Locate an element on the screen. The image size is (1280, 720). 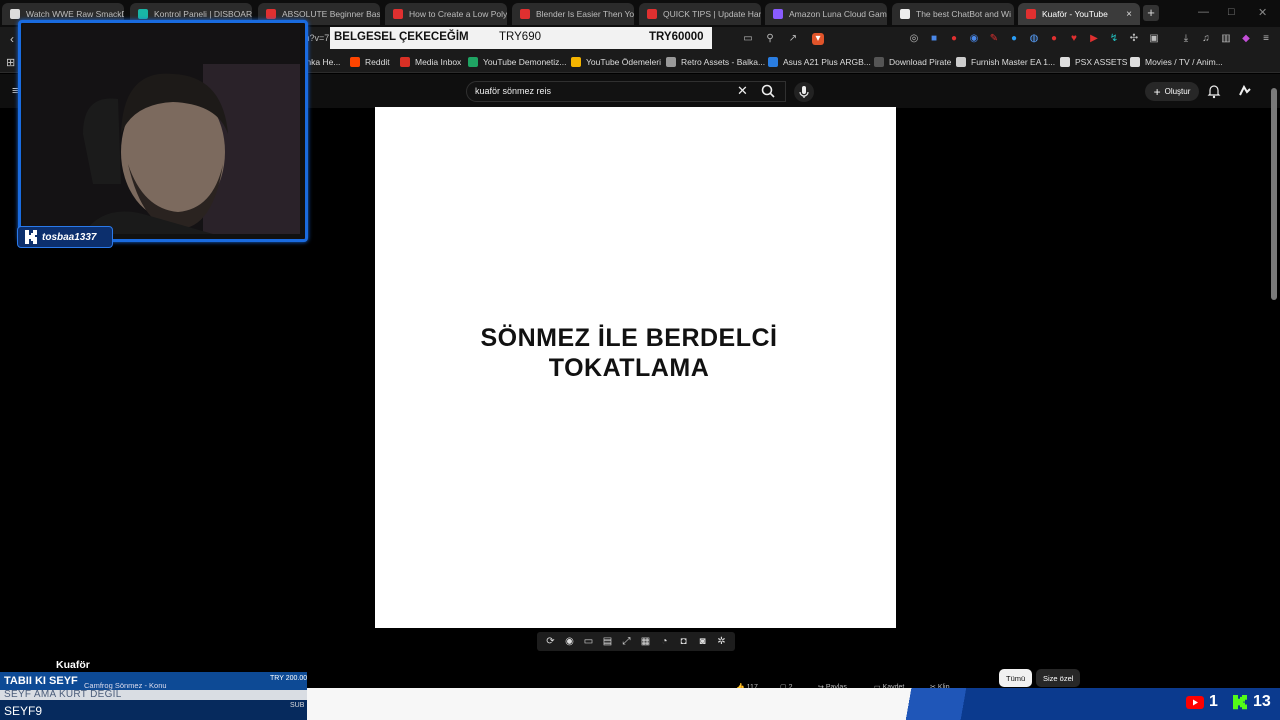
bookmark-label: Media Inbox is located at coordinates (438, 62).